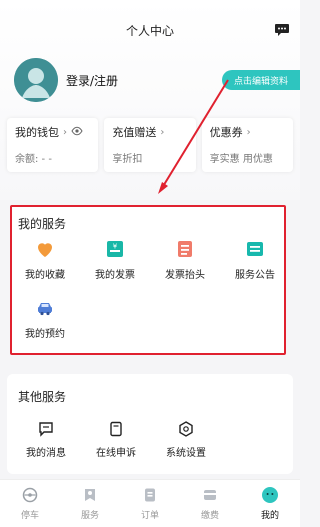 Image resolution: width=320 pixels, height=527 pixels. I want to click on bottom-tabbar: 停车 服务 订单 缴费 我的, so click(150, 503).